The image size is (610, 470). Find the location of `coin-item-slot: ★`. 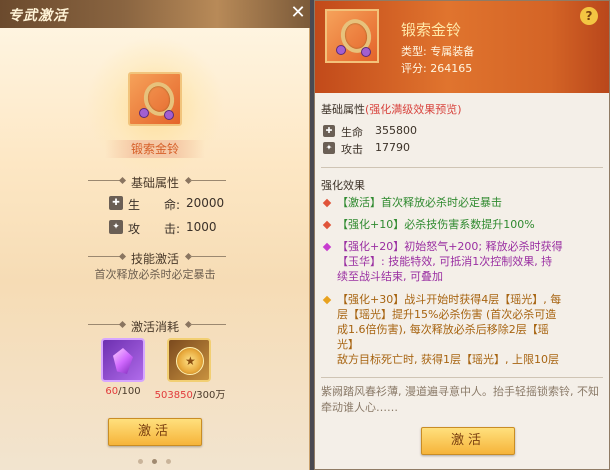

coin-item-slot: ★ is located at coordinates (189, 360).